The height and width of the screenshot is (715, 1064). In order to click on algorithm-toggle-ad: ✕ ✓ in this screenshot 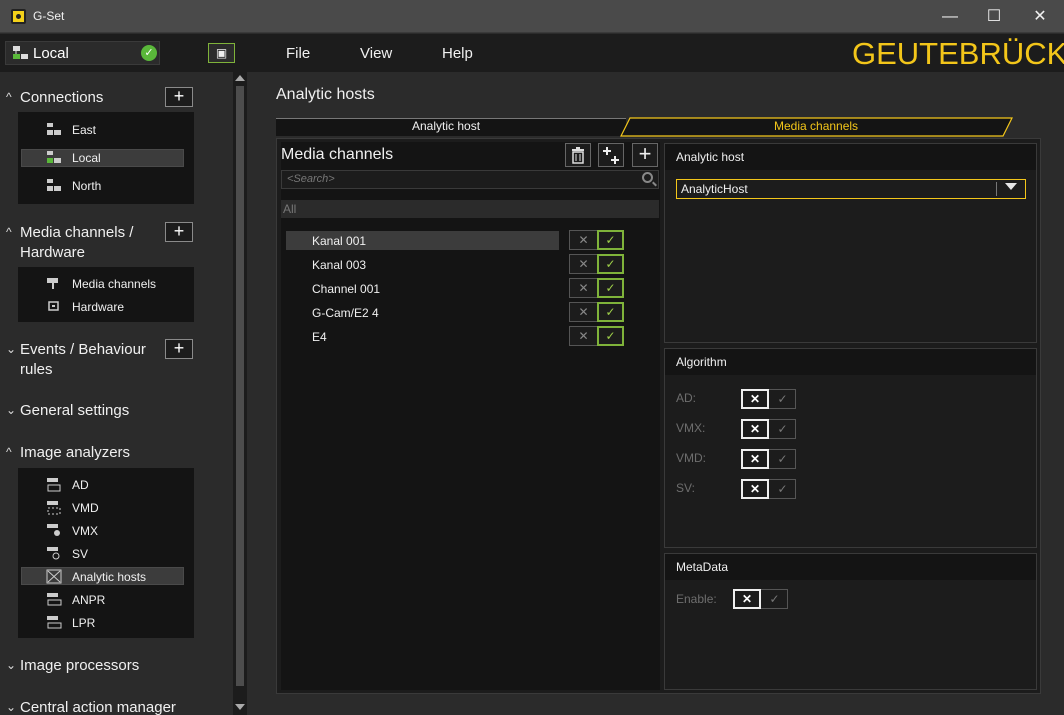, I will do `click(768, 399)`.